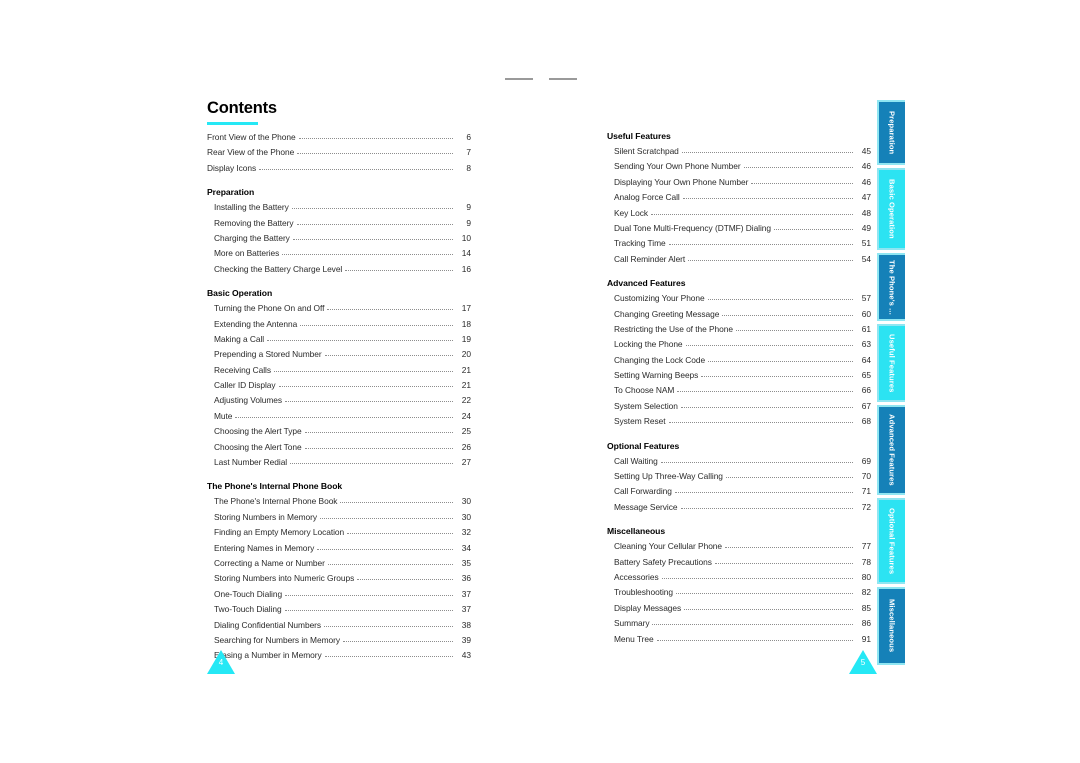 The width and height of the screenshot is (1080, 763). I want to click on toc-entry-label: Storing Numbers into Numeric Groups, so click(284, 578).